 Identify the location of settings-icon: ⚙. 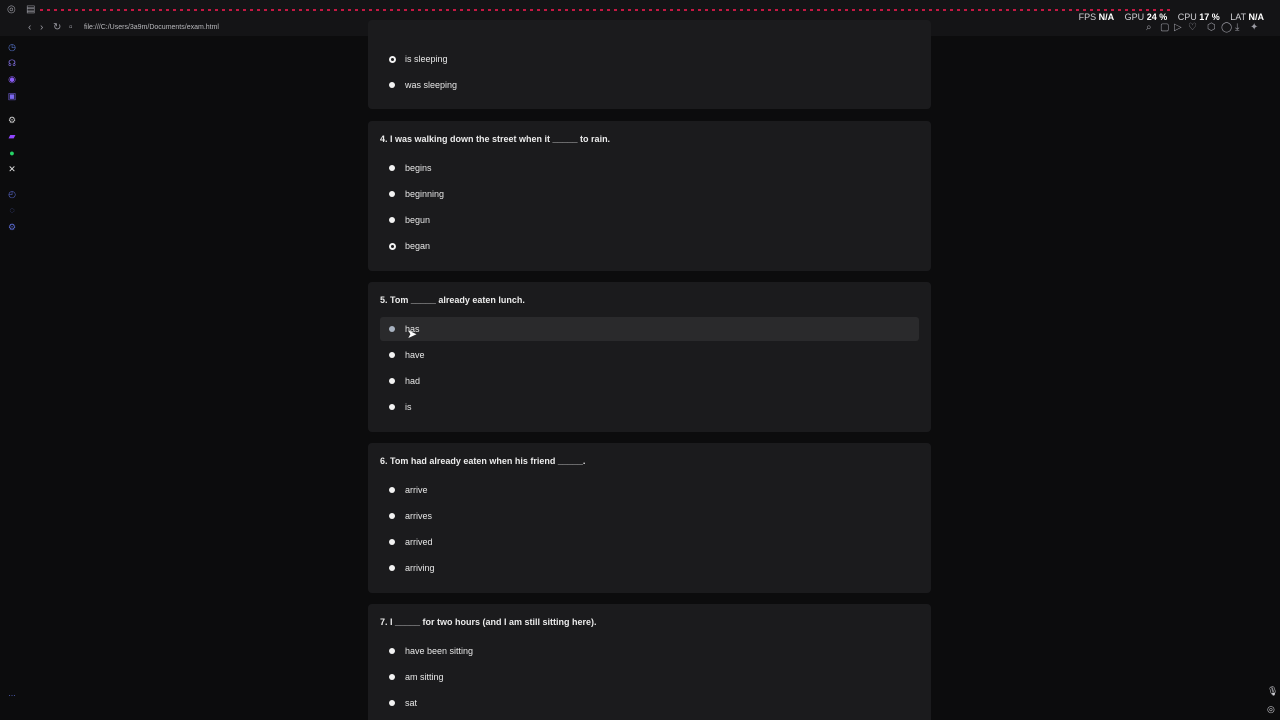
(12, 227).